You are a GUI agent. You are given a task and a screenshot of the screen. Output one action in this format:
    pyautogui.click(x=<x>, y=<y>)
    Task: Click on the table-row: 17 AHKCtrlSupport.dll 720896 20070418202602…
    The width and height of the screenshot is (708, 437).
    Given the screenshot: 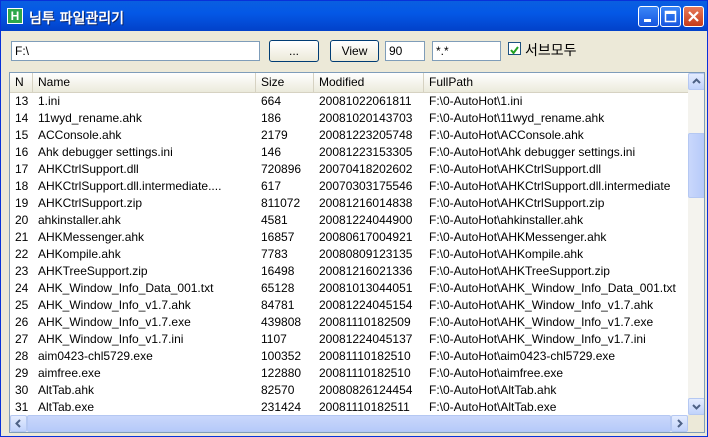 What is the action you would take?
    pyautogui.click(x=349, y=169)
    